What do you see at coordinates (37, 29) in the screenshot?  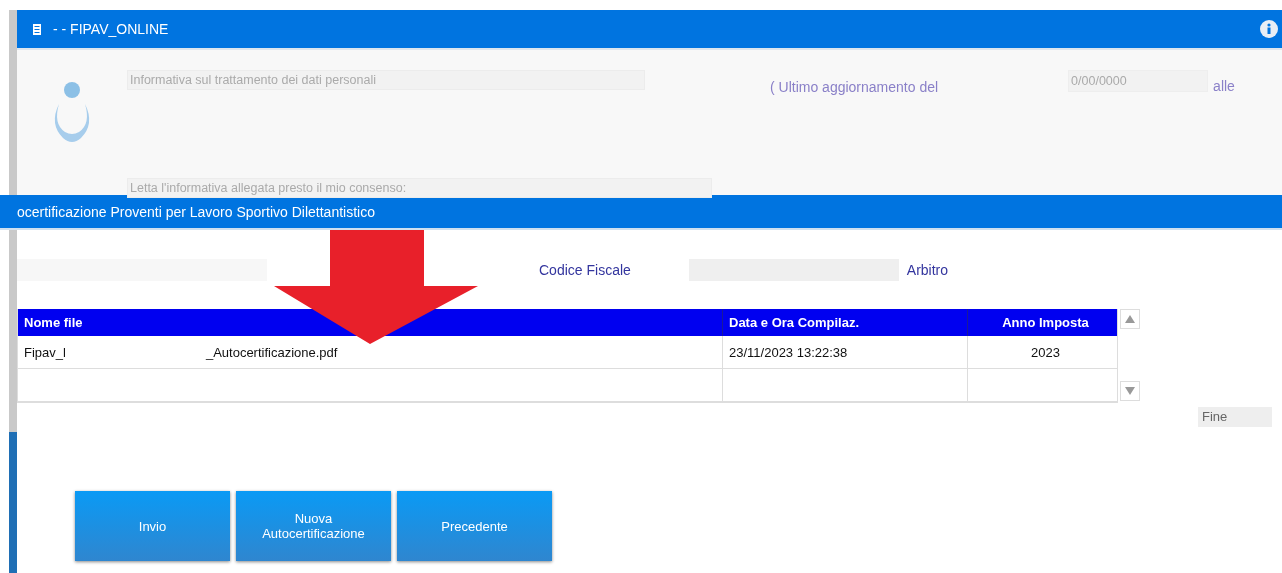 I see `document-icon` at bounding box center [37, 29].